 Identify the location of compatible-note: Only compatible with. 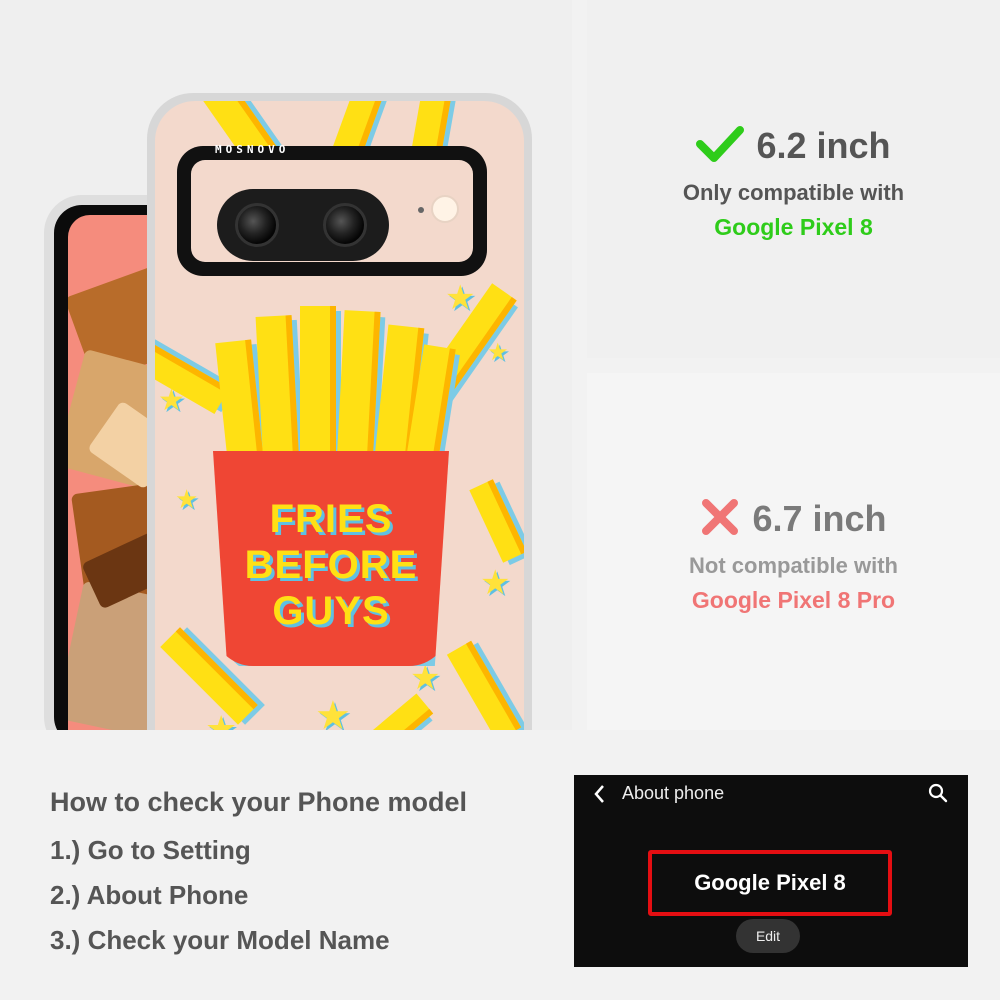
(793, 192).